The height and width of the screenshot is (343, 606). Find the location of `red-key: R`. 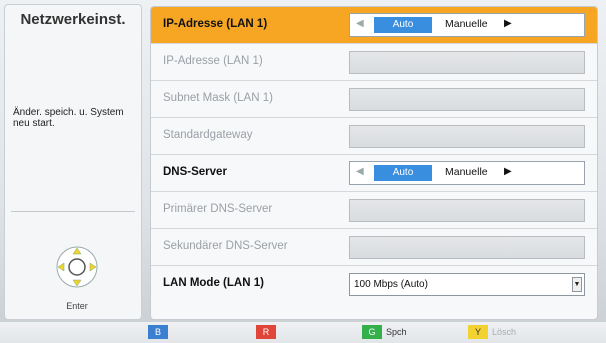

red-key: R is located at coordinates (266, 332).